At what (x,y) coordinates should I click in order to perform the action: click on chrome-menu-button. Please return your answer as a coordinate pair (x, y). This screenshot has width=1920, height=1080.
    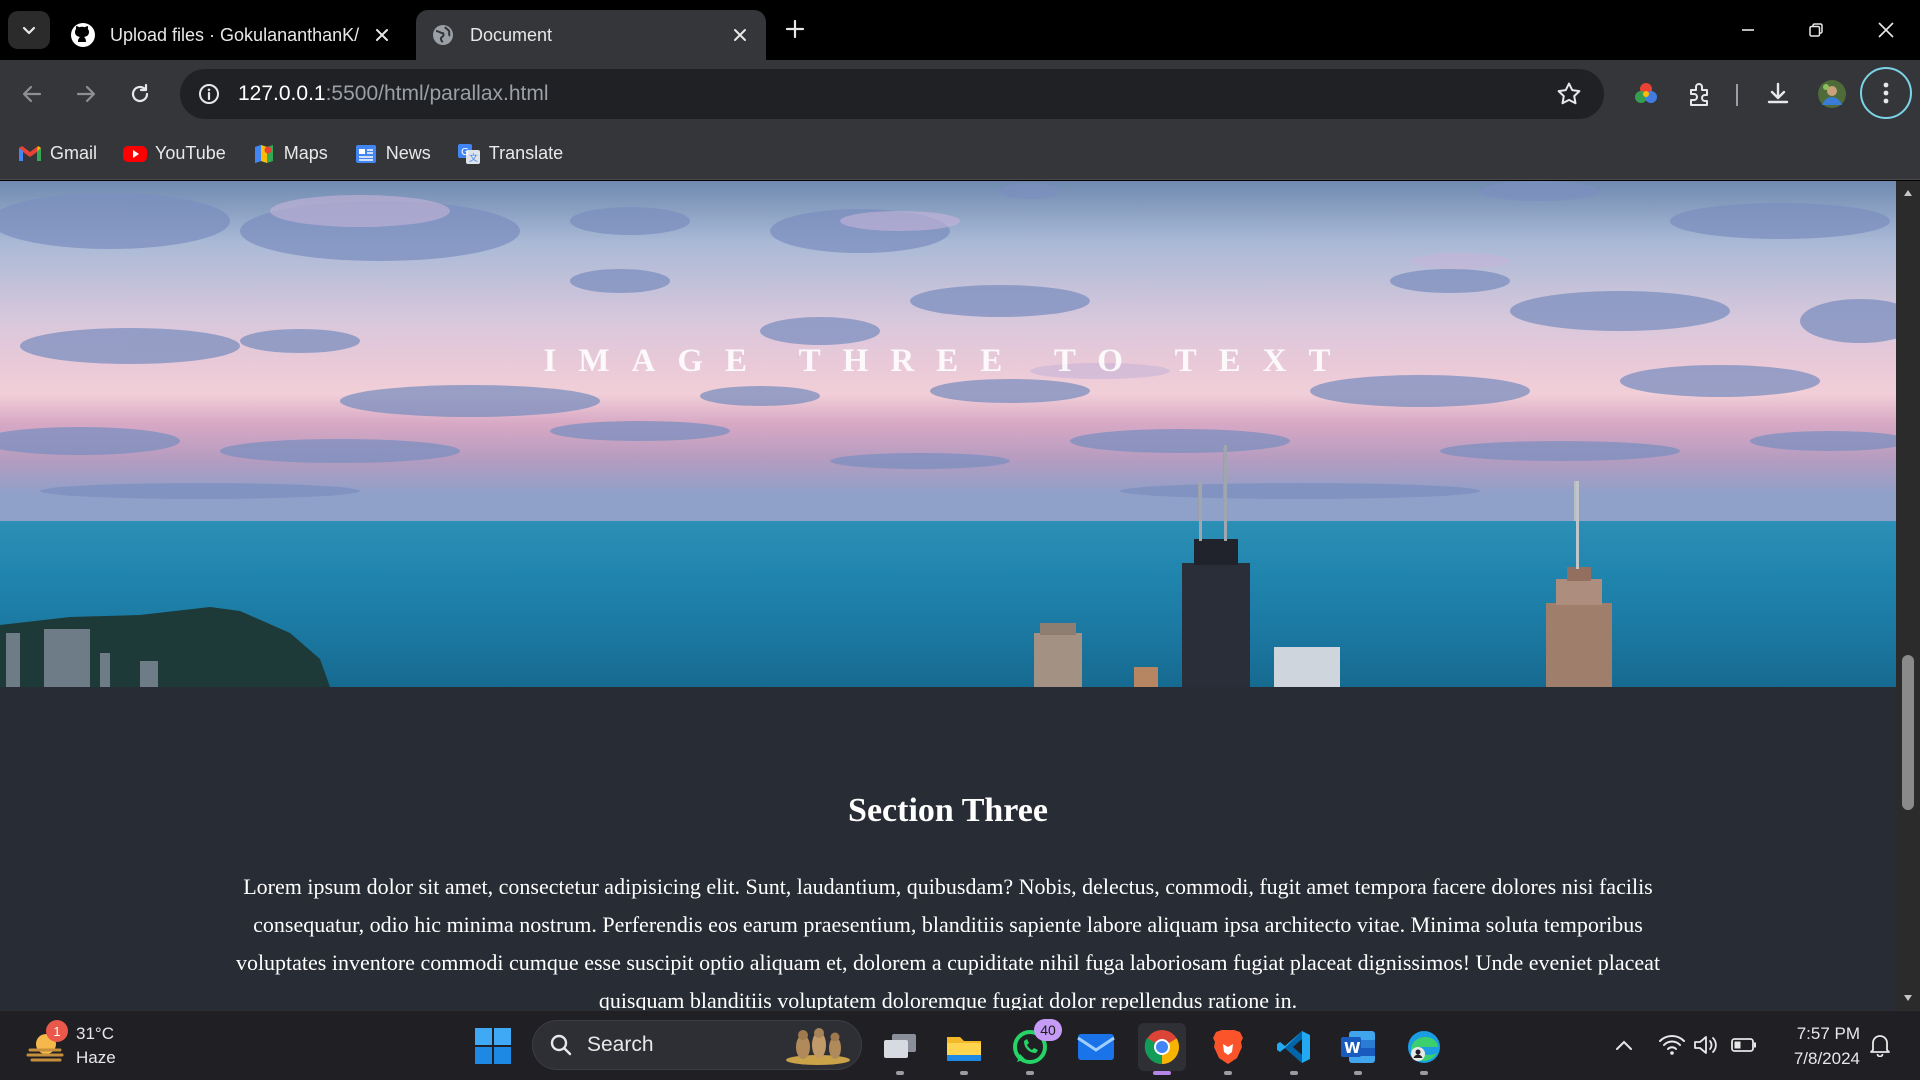
    Looking at the image, I should click on (1886, 93).